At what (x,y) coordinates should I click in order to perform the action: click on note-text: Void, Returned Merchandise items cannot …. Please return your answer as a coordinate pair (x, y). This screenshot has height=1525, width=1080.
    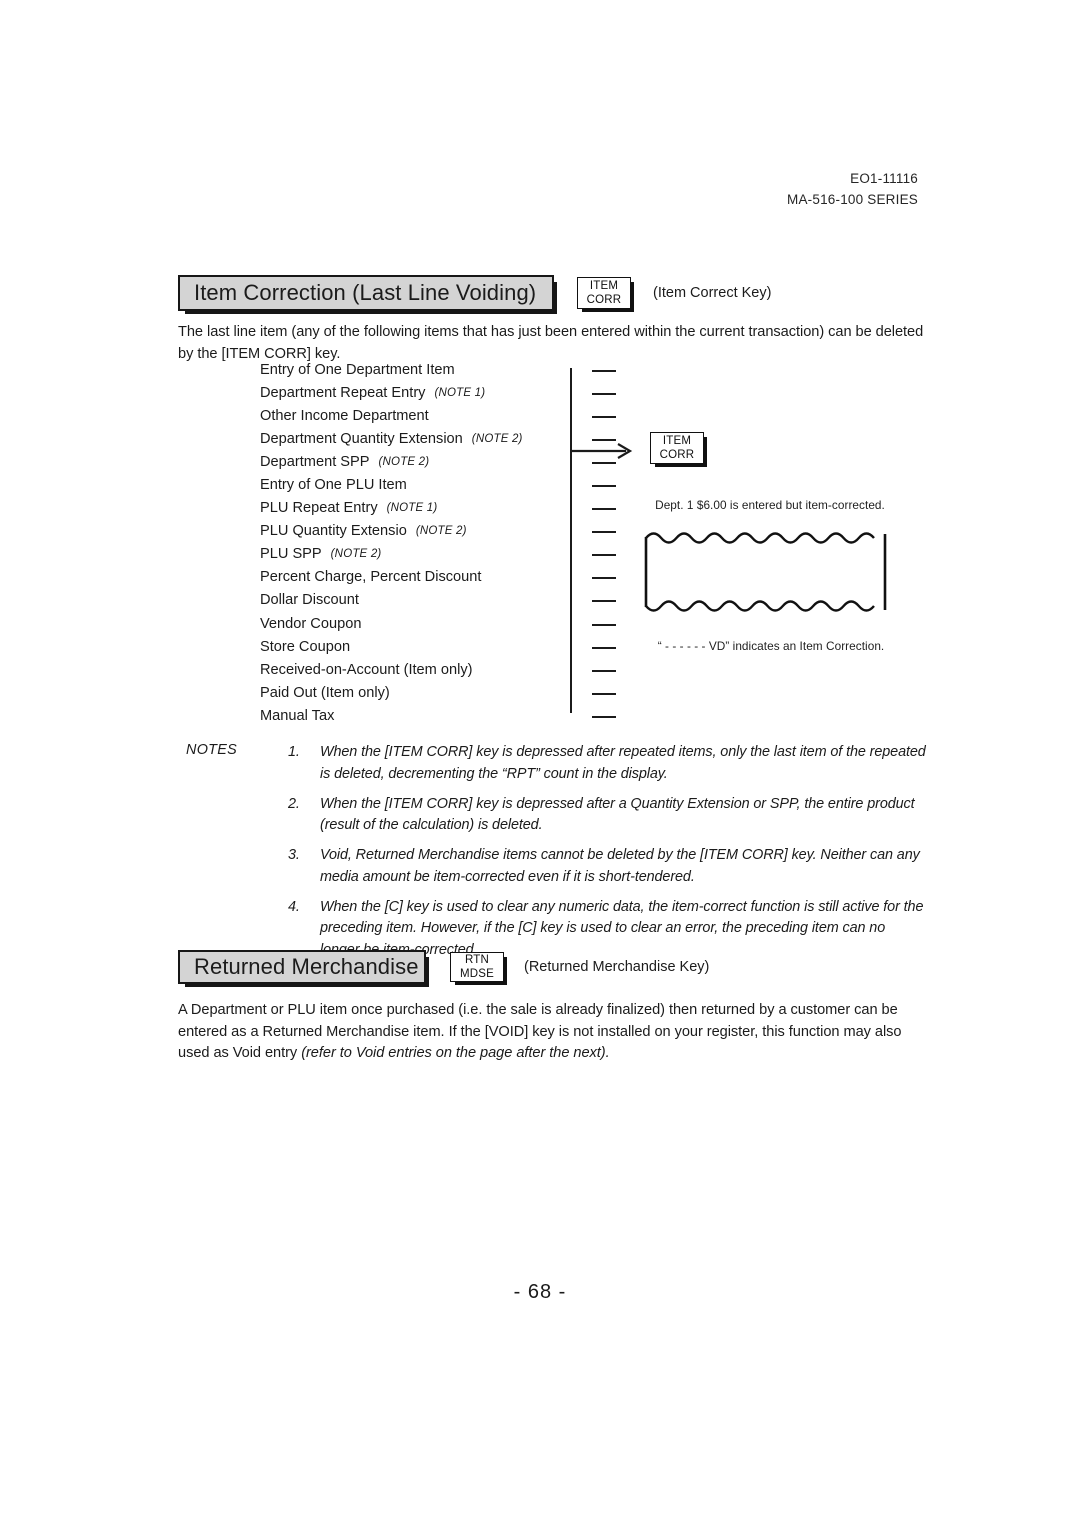
    Looking at the image, I should click on (620, 866).